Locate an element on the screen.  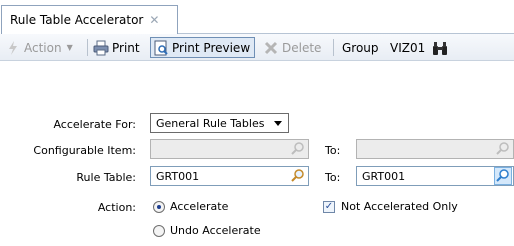
chevron-down-icon is located at coordinates (278, 123).